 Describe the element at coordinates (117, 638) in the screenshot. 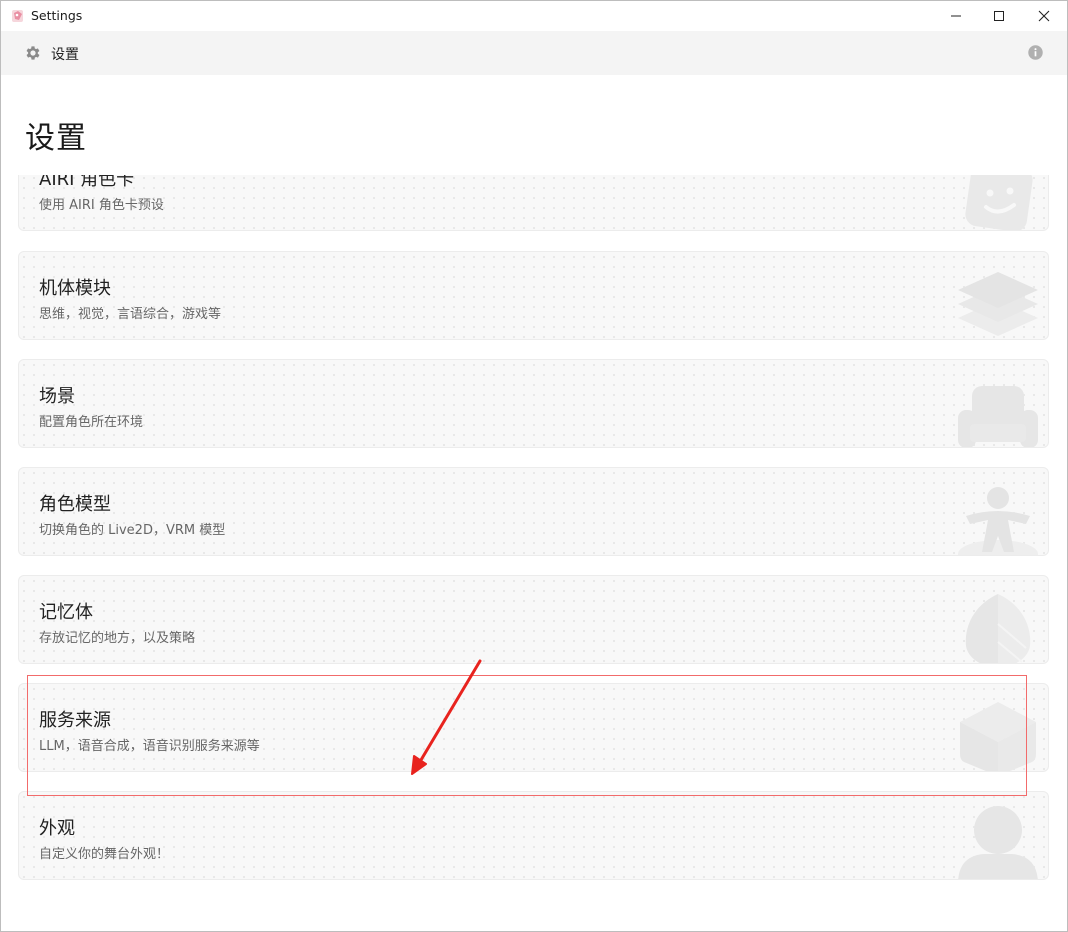

I see `card-description: 存放记忆的地方，以及策略` at that location.